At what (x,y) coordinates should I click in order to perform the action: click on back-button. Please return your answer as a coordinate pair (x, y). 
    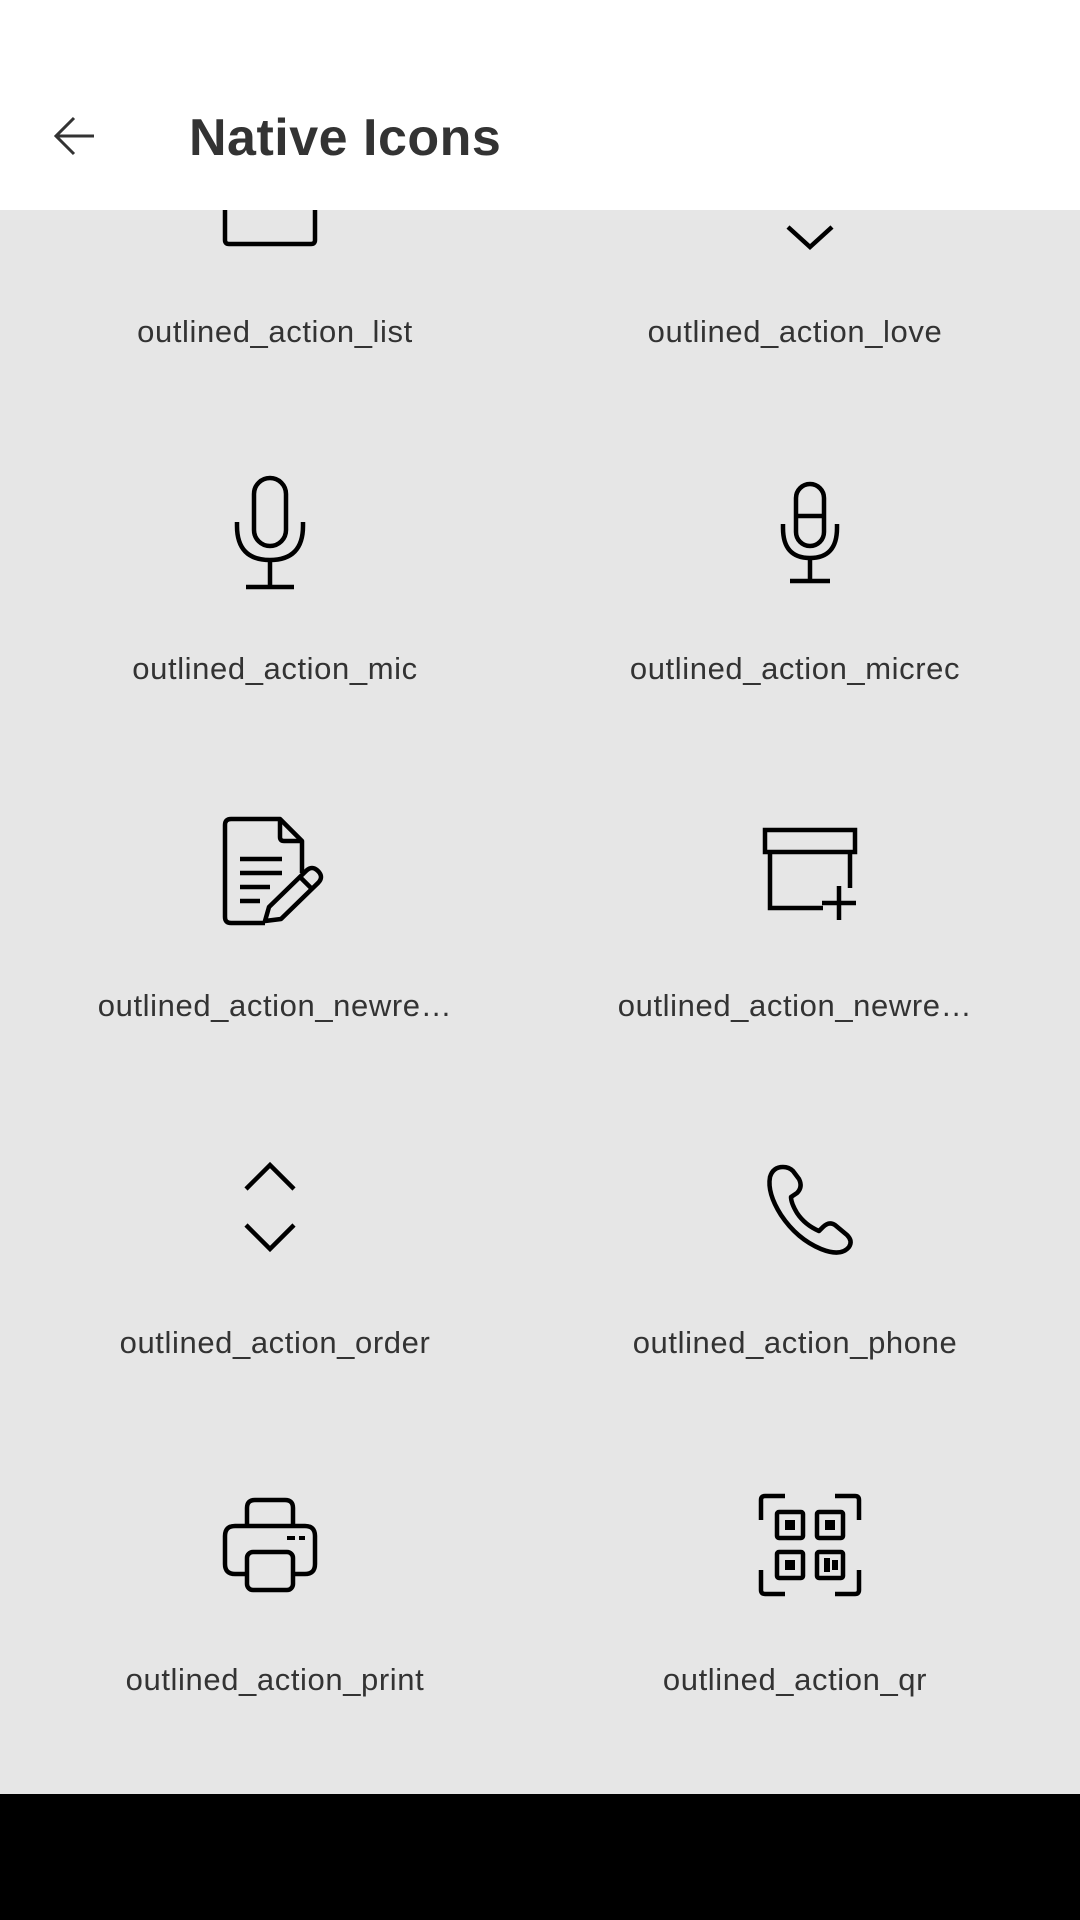
    Looking at the image, I should click on (74, 136).